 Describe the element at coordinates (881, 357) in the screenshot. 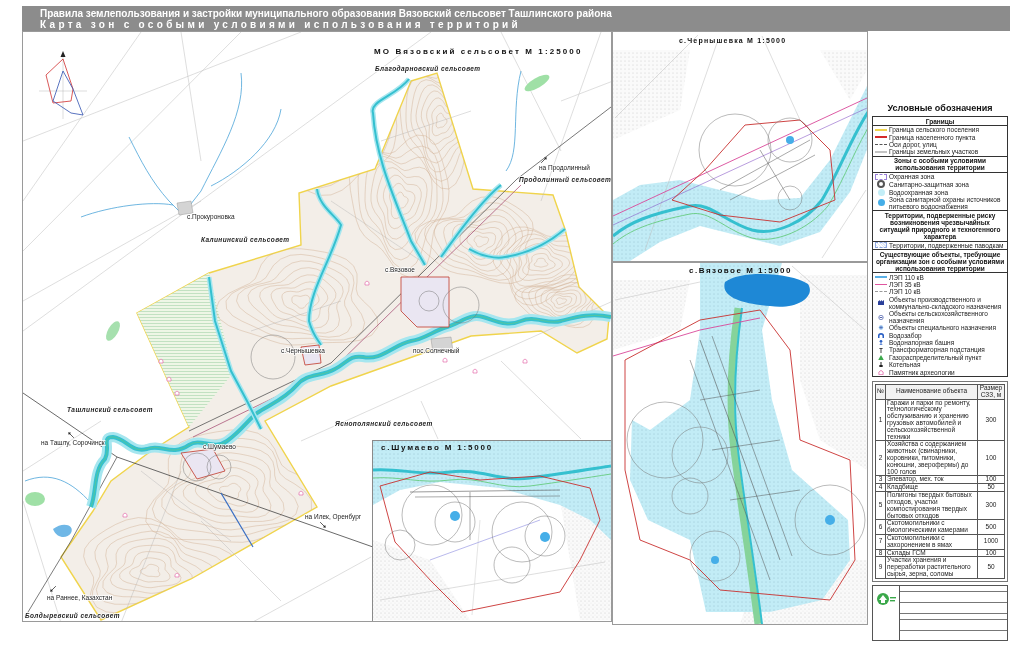

I see `triangle-icon` at that location.